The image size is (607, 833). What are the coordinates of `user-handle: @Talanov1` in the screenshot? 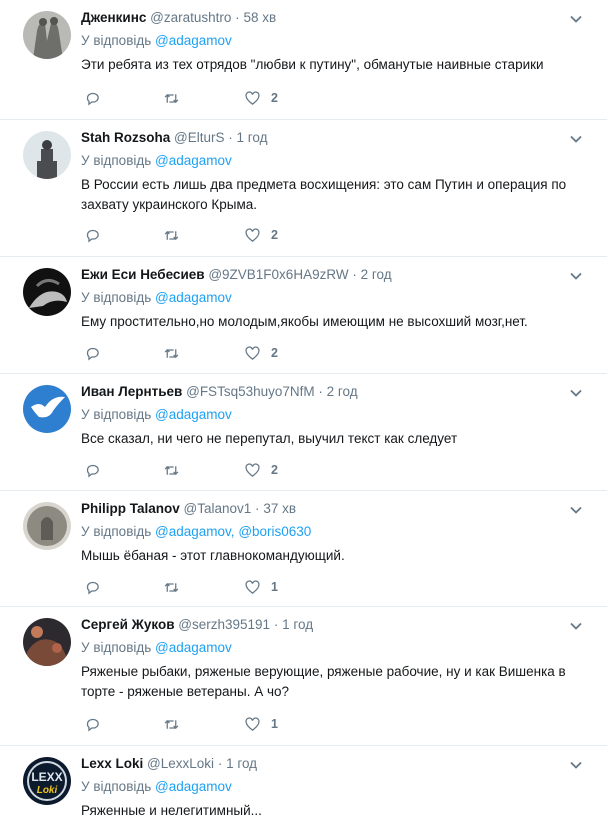 It's located at (218, 508).